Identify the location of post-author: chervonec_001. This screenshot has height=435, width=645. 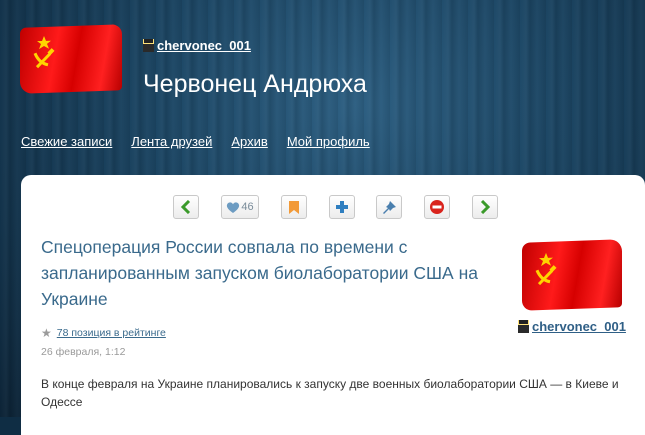
(579, 326).